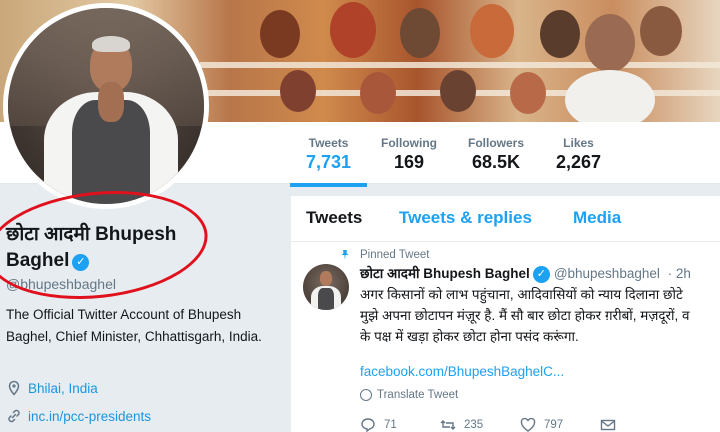 This screenshot has height=432, width=720. I want to click on location-text: Bhilai, India, so click(63, 388).